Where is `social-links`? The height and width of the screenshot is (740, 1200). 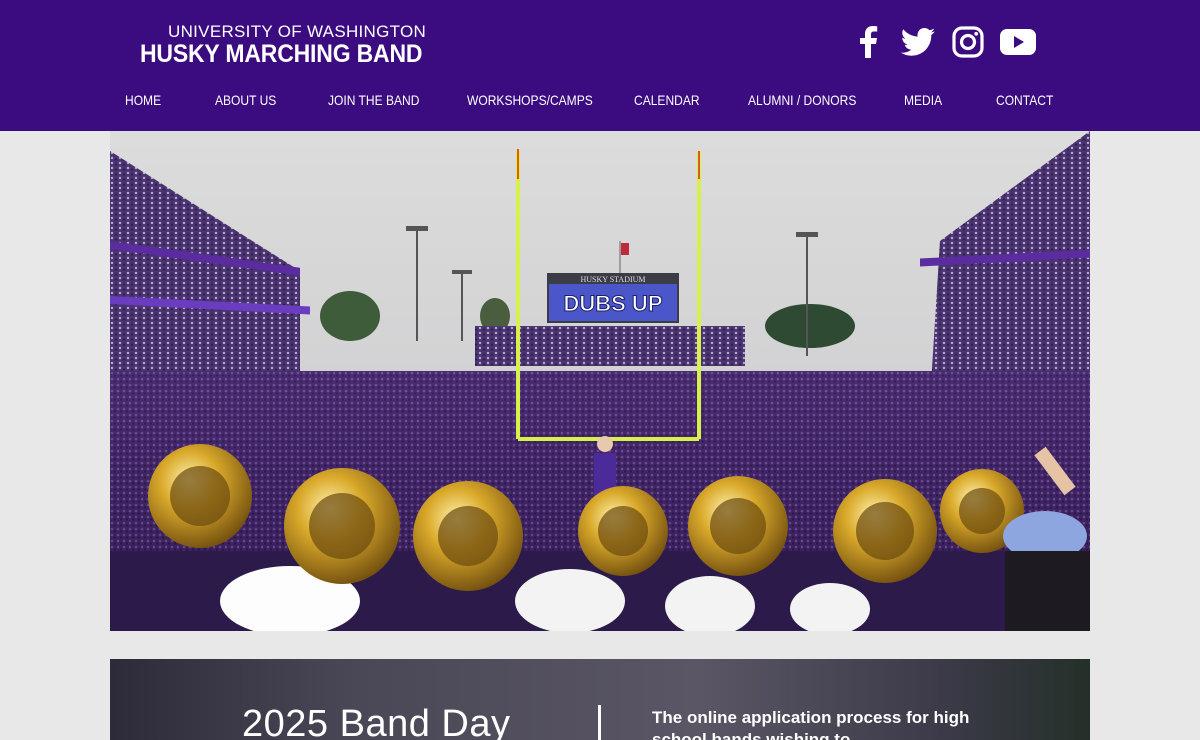
social-links is located at coordinates (943, 42).